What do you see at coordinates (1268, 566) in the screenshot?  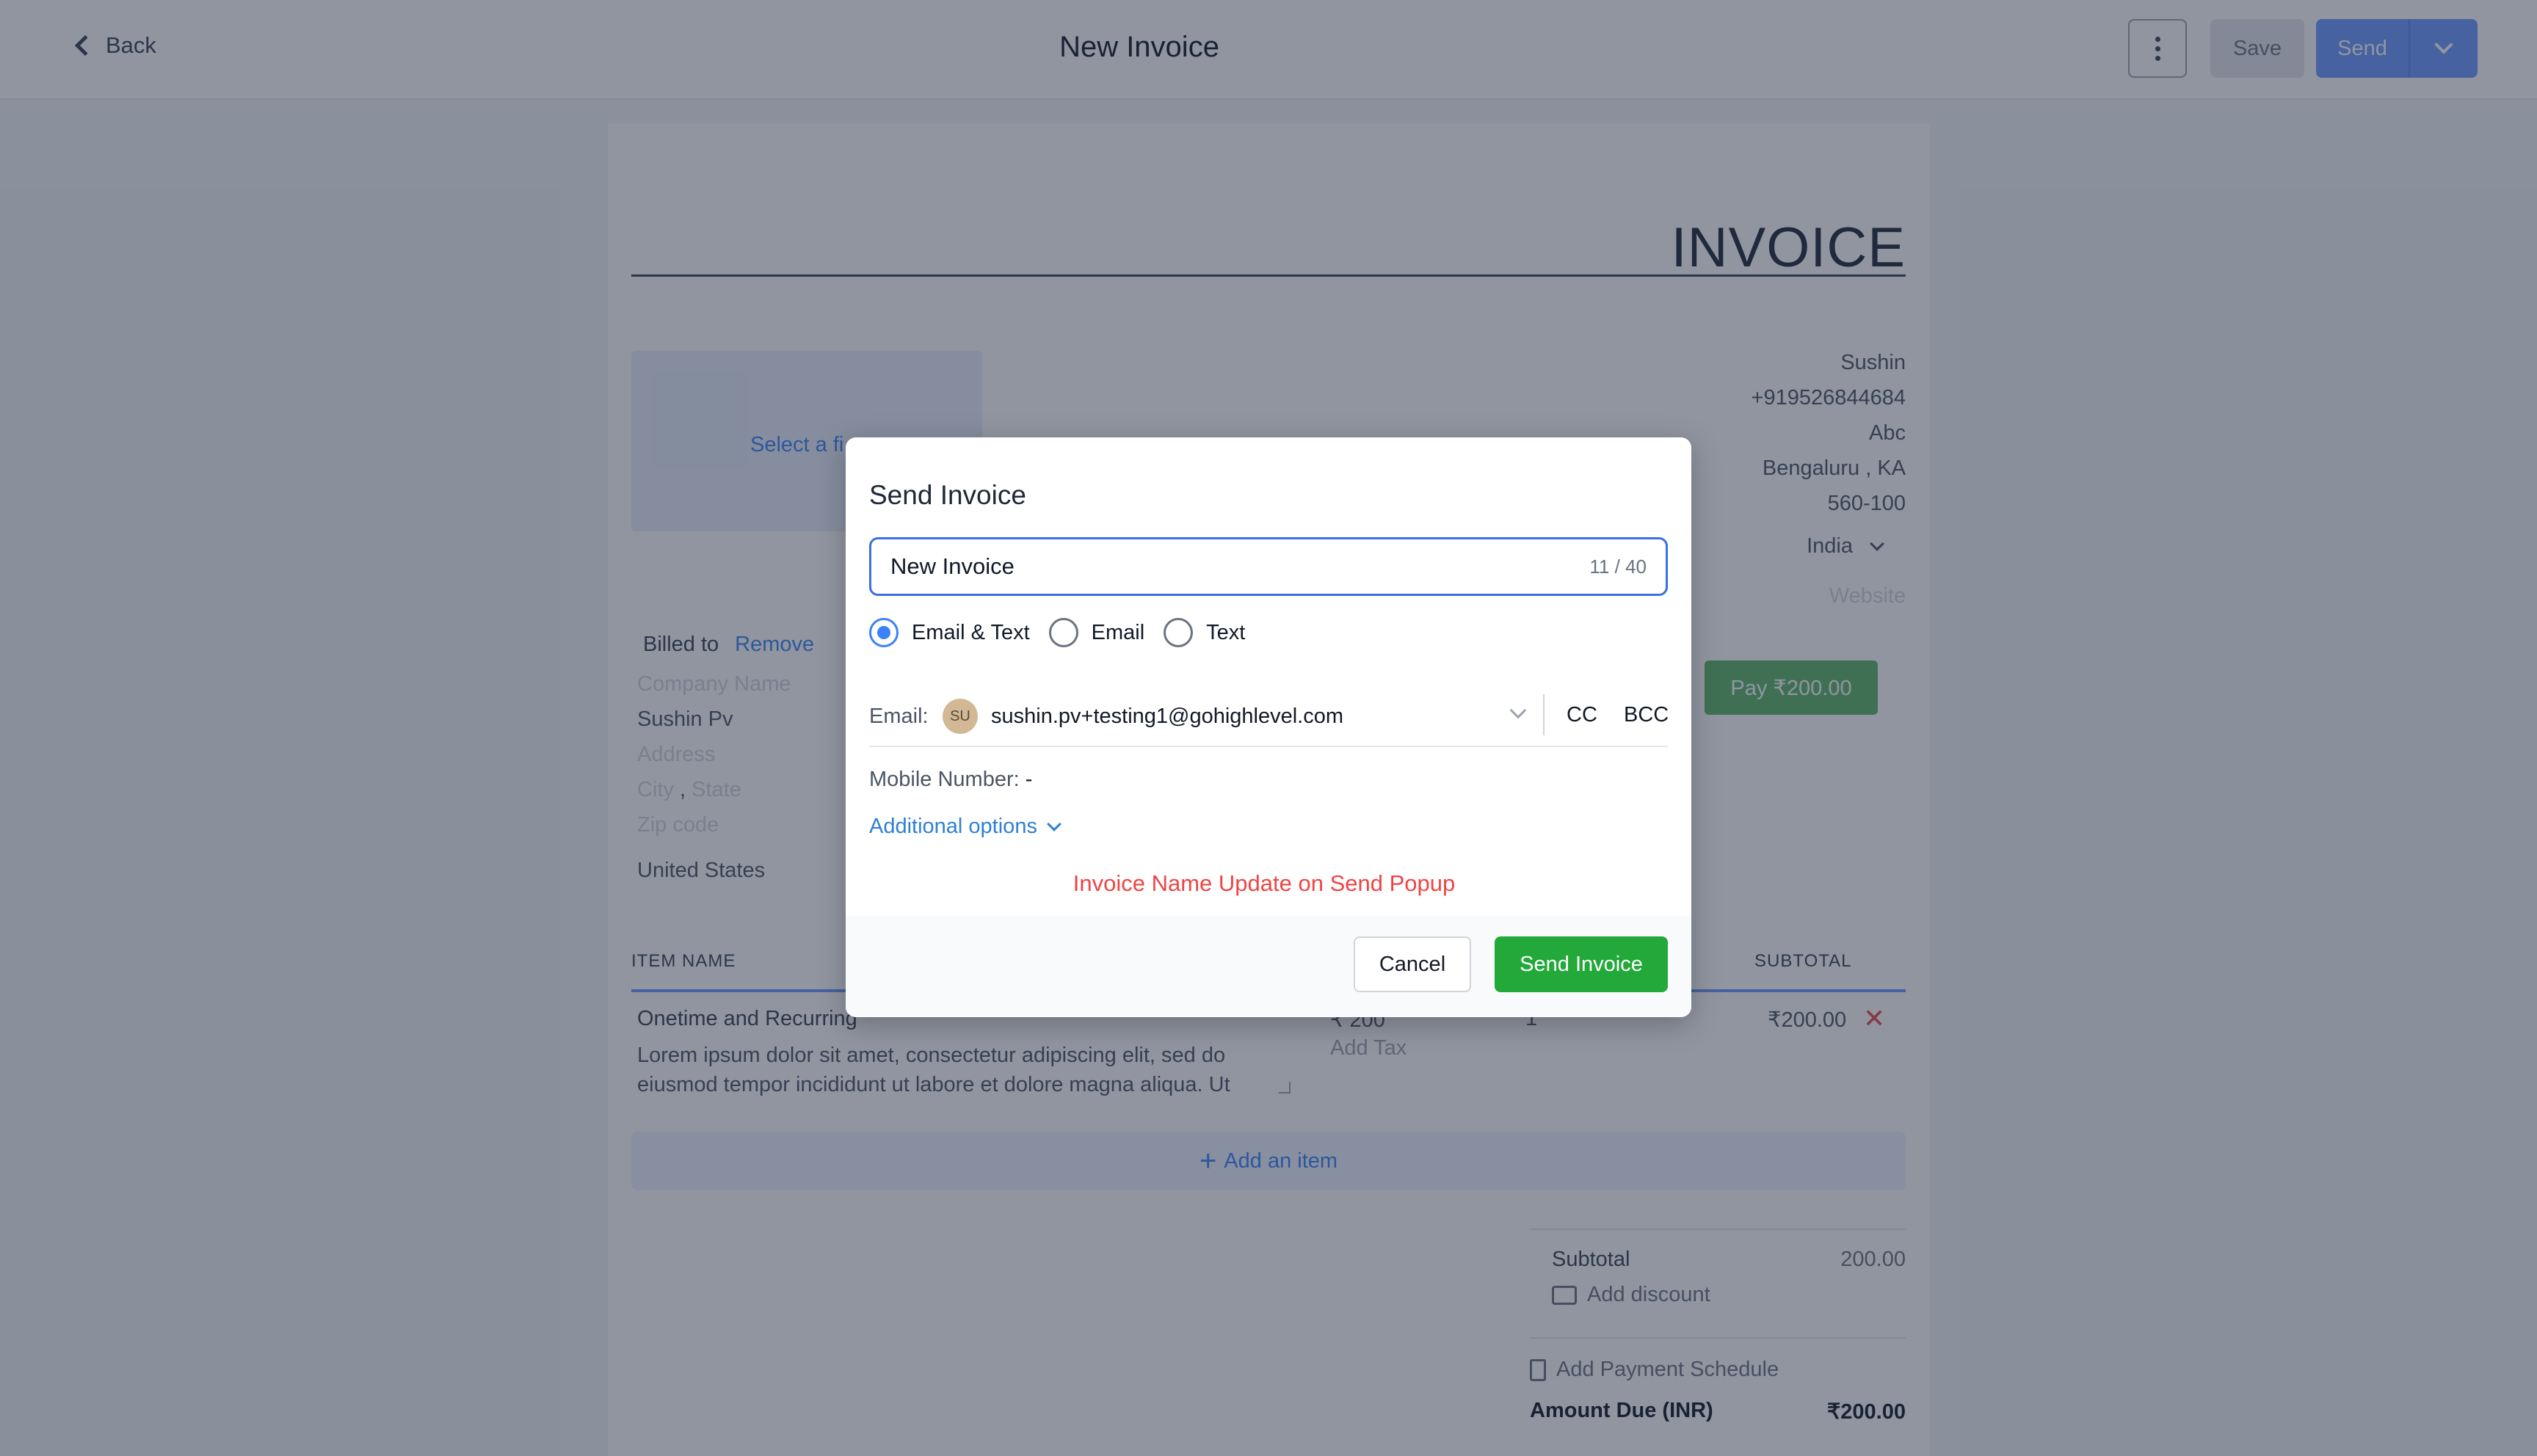 I see `invoice-name-input: New Invoice 11 / 40` at bounding box center [1268, 566].